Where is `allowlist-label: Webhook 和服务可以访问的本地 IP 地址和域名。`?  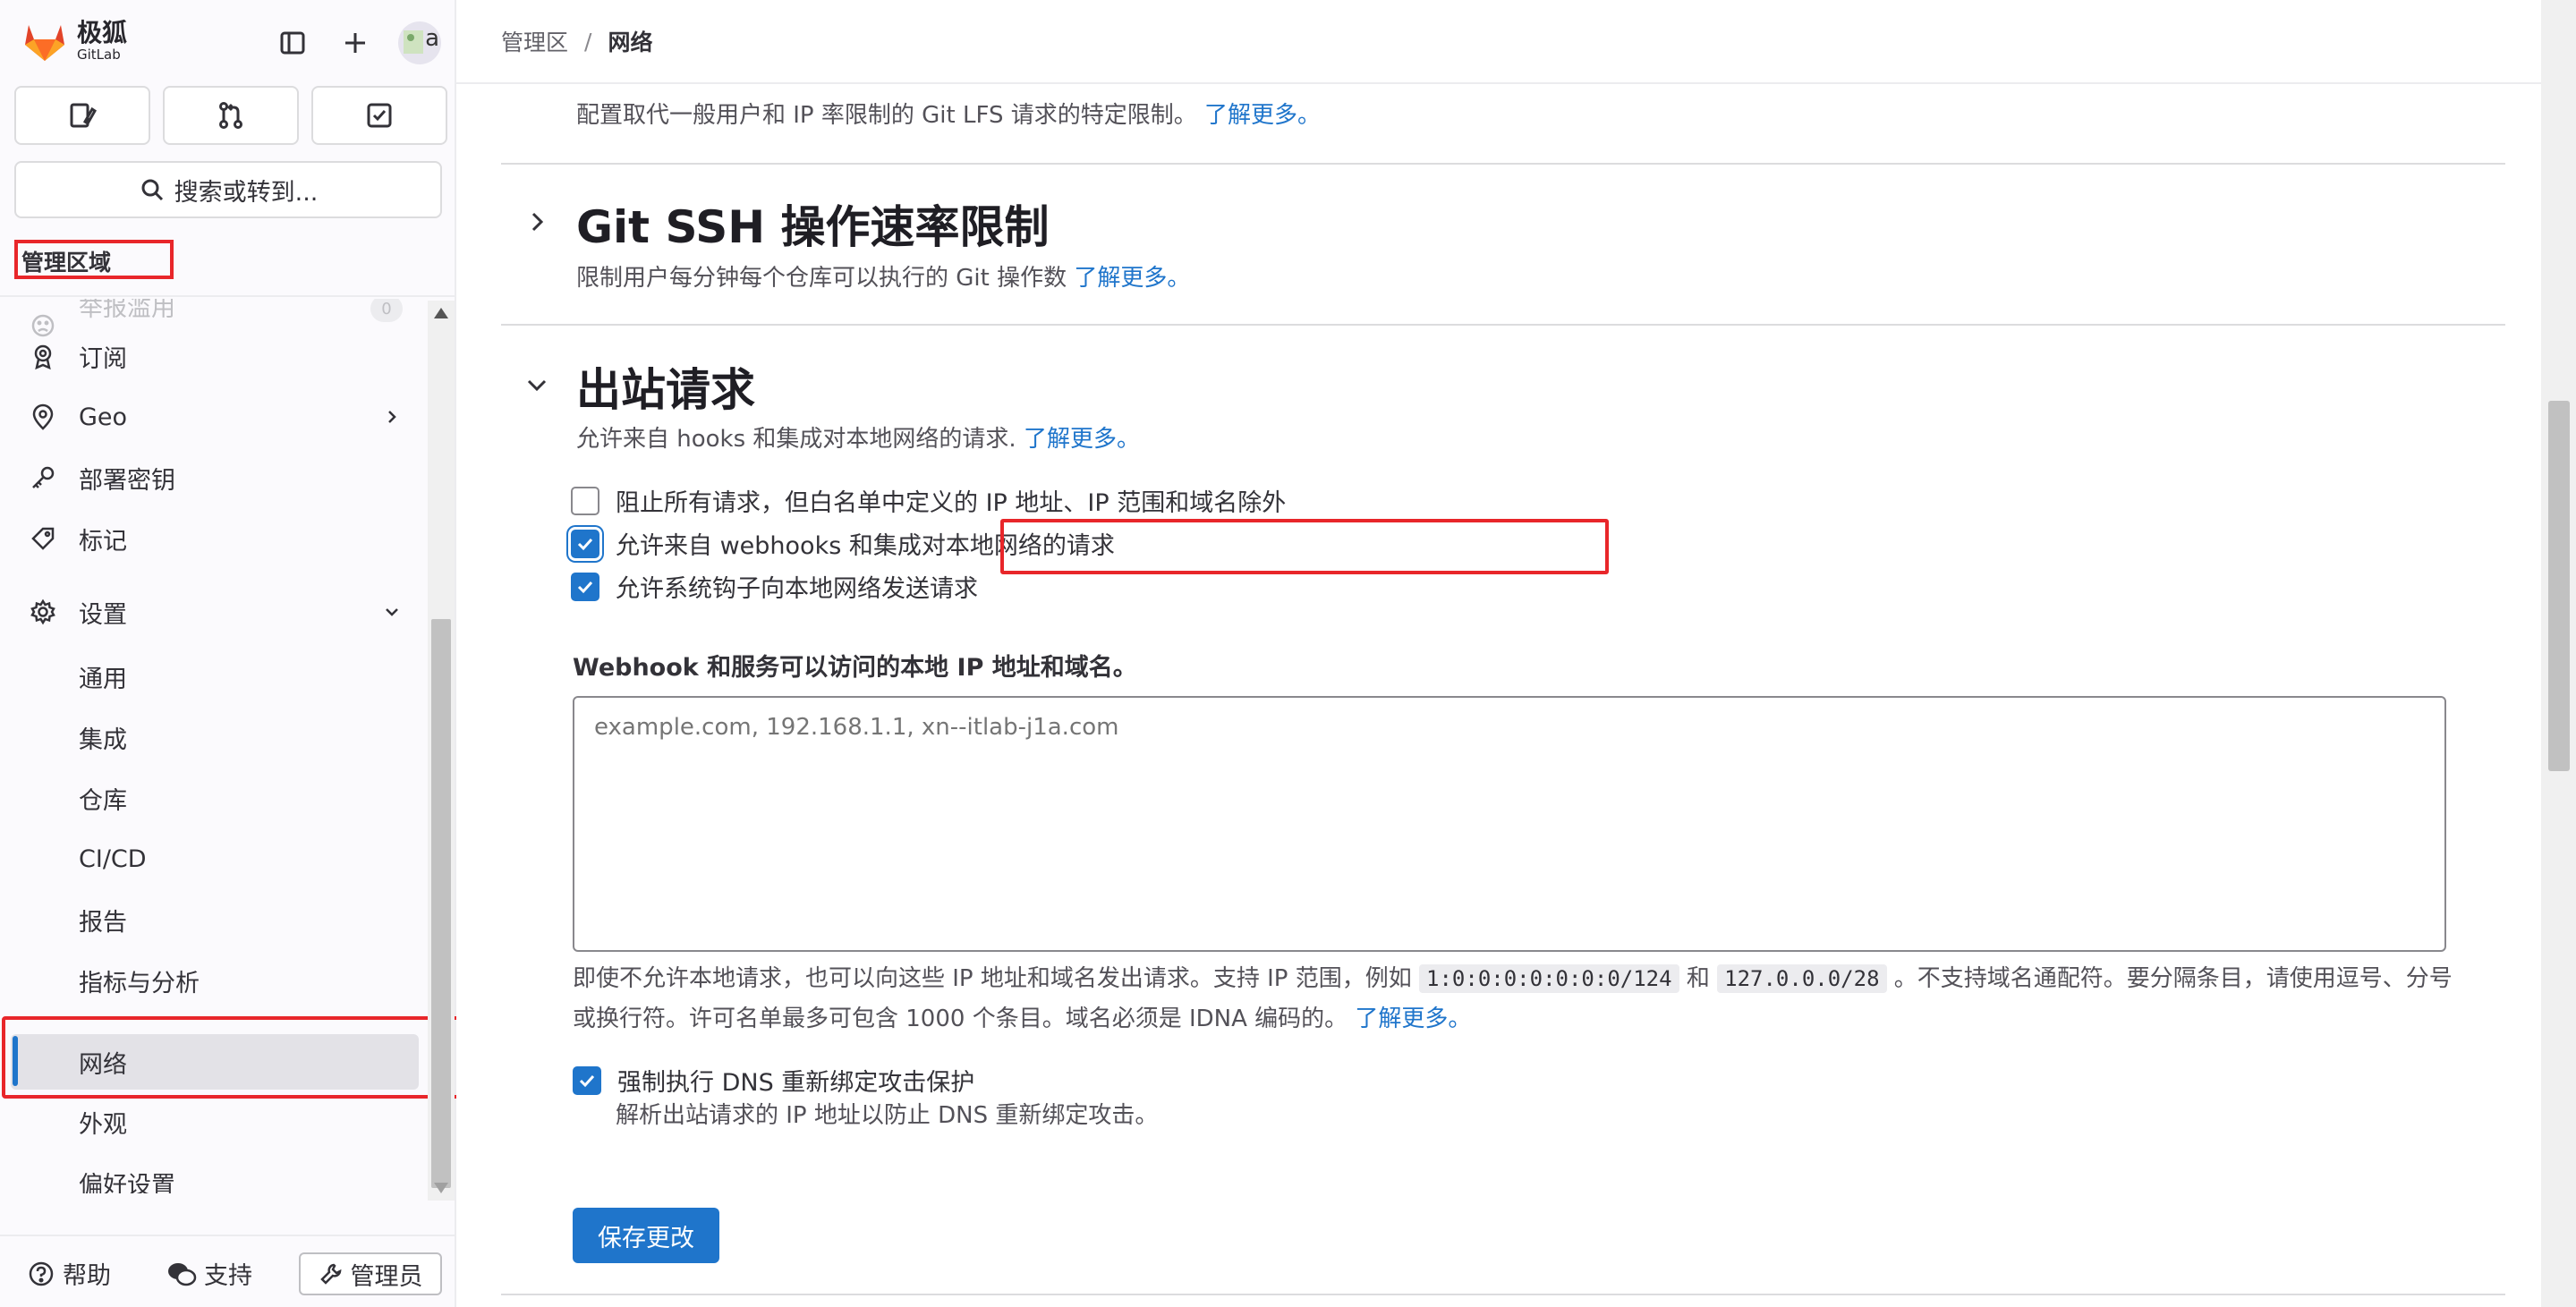 allowlist-label: Webhook 和服务可以访问的本地 IP 地址和域名。 is located at coordinates (855, 668).